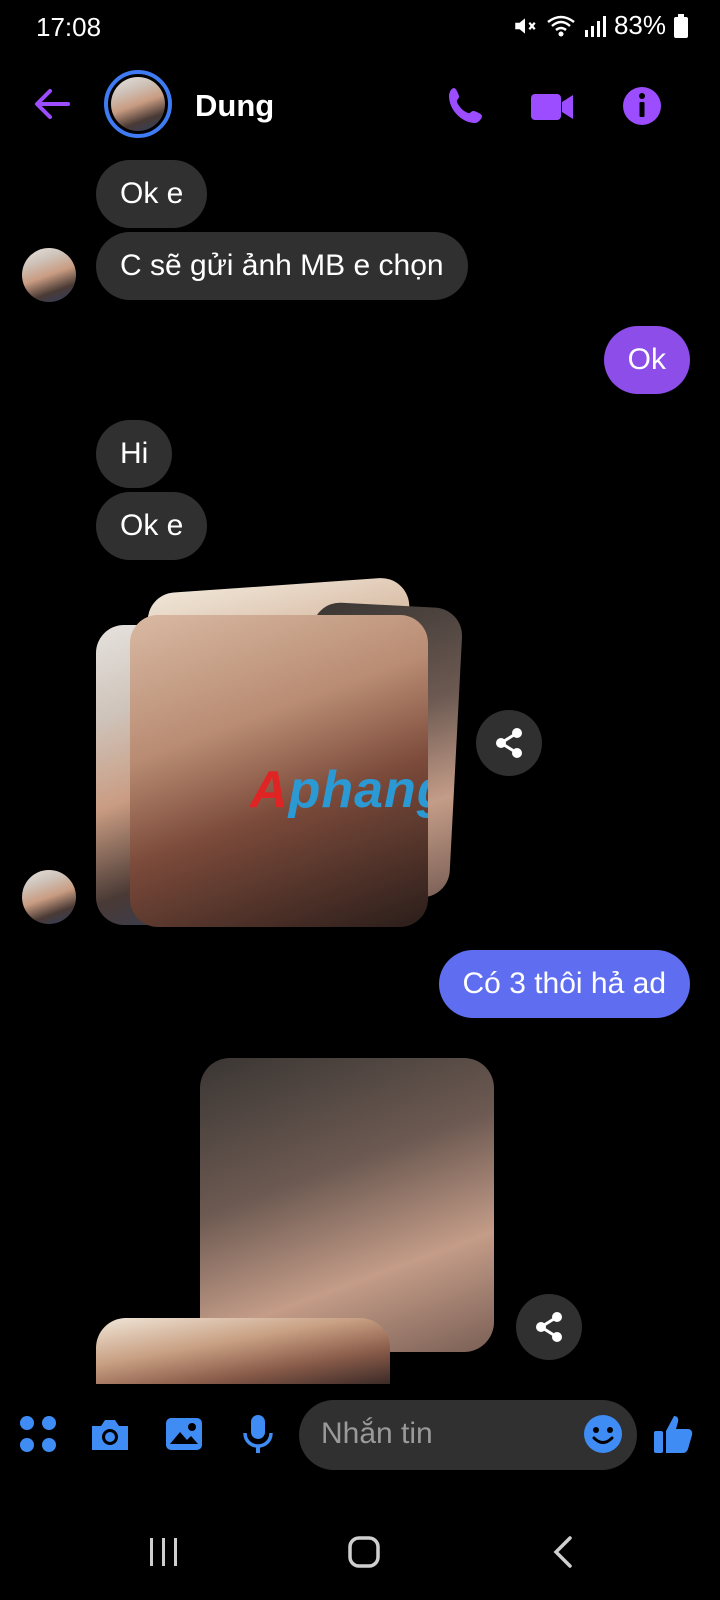 The height and width of the screenshot is (1600, 720). I want to click on home-icon, so click(364, 1552).